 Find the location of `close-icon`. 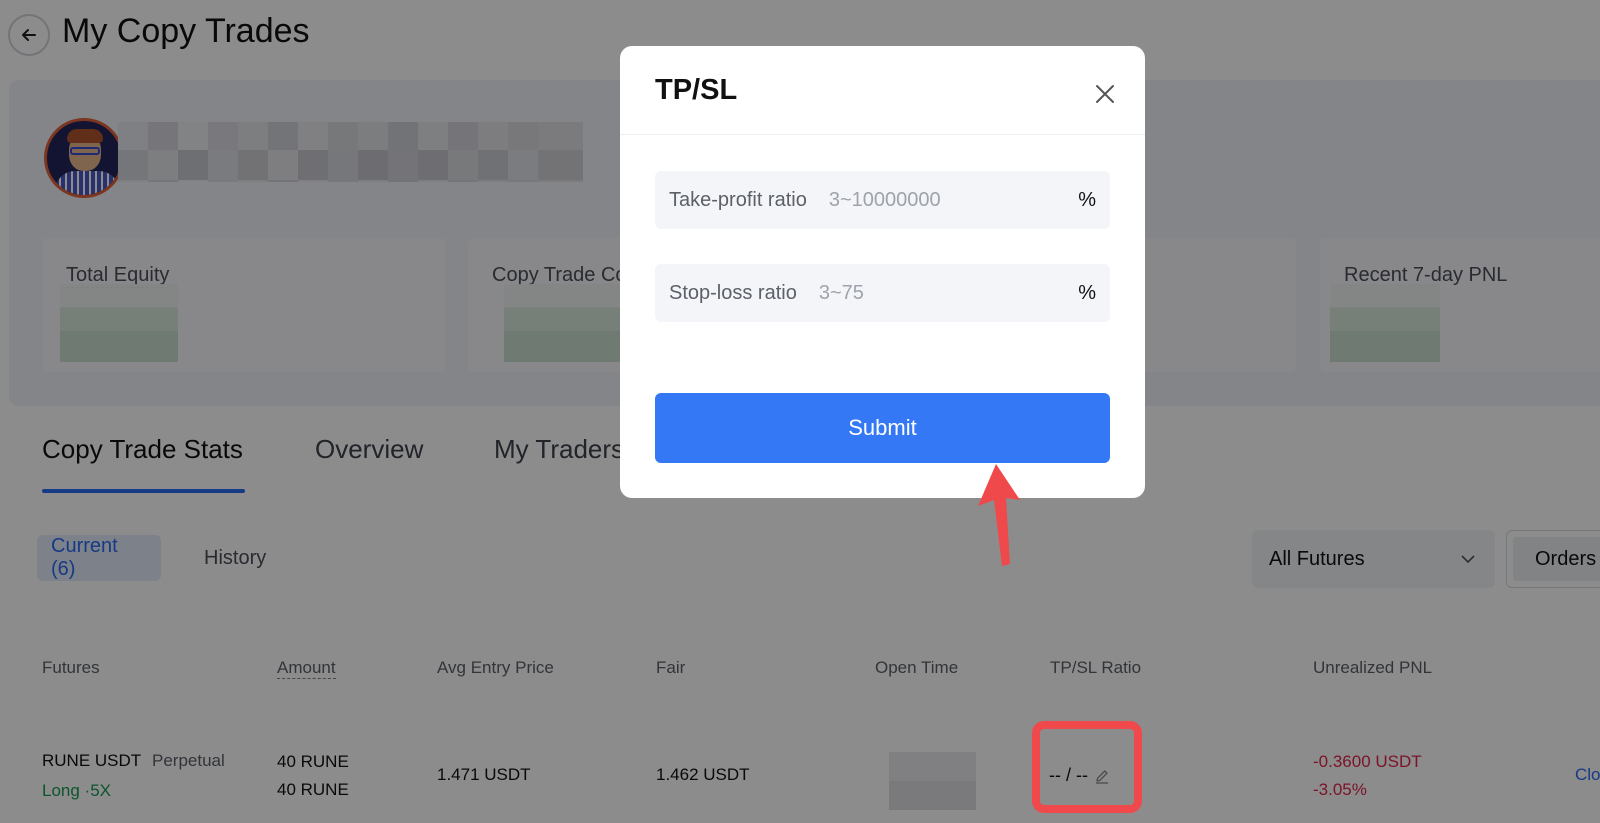

close-icon is located at coordinates (1105, 94).